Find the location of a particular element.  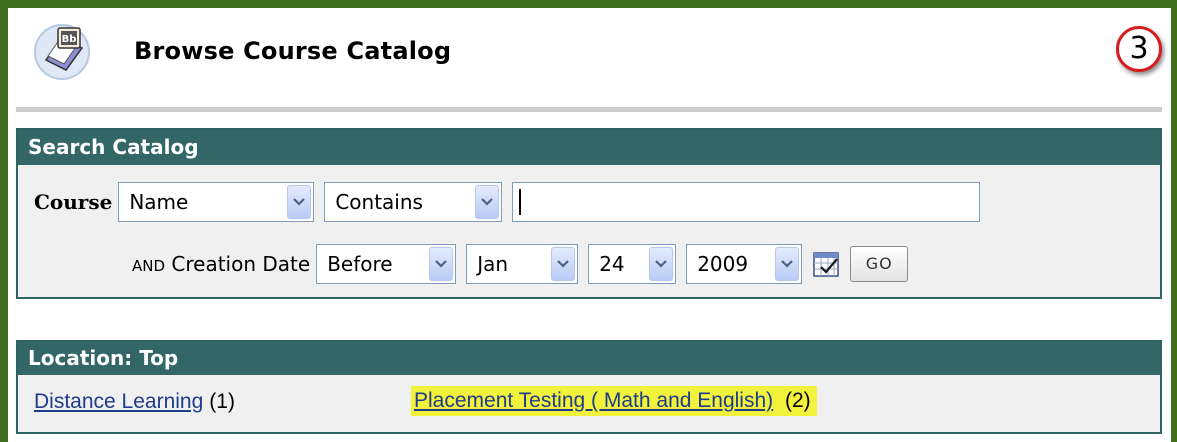

operator-value: Contains is located at coordinates (379, 202).